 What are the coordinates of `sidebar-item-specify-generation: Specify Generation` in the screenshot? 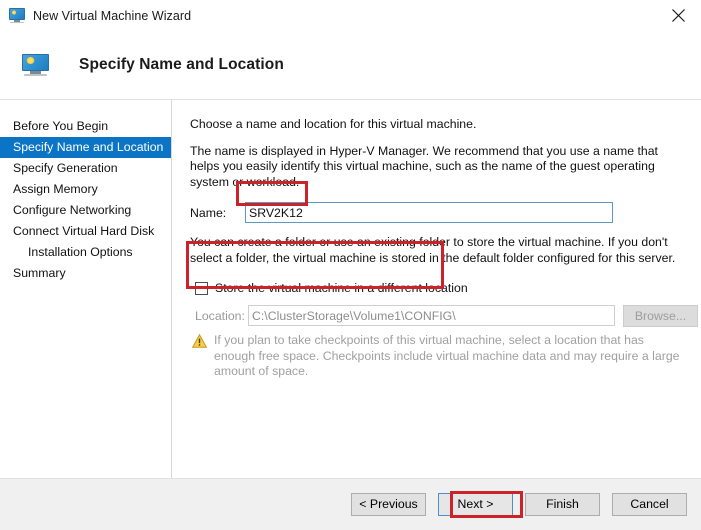 It's located at (85, 168).